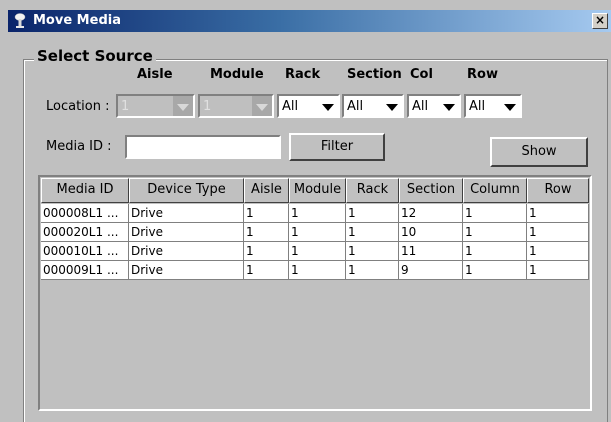  Describe the element at coordinates (85, 190) in the screenshot. I see `column-header-media-id: Media ID` at that location.